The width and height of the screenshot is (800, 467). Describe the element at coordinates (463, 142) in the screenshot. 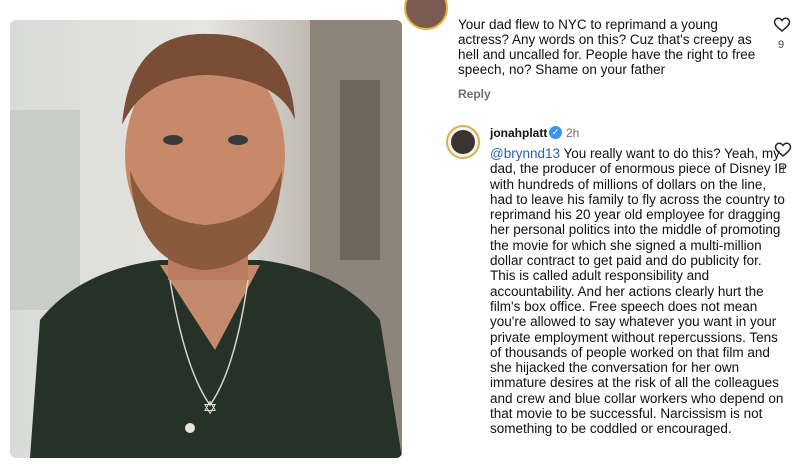

I see `avatar` at that location.